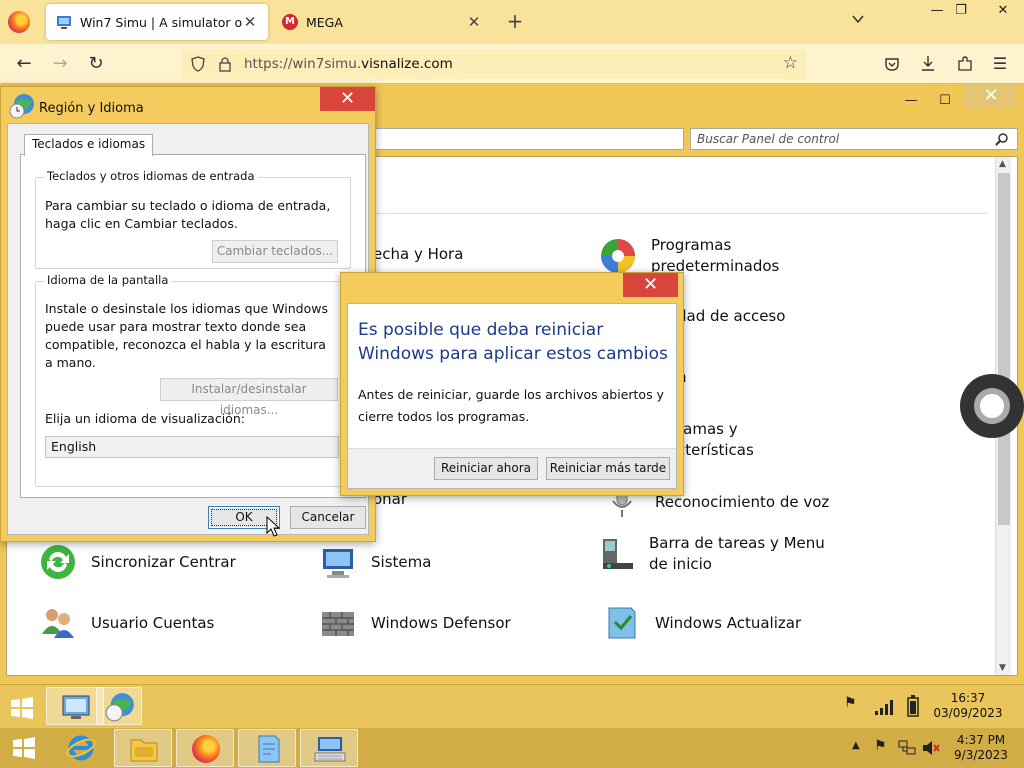 The height and width of the screenshot is (768, 1024). Describe the element at coordinates (143, 748) in the screenshot. I see `taskbar-file-explorer` at that location.